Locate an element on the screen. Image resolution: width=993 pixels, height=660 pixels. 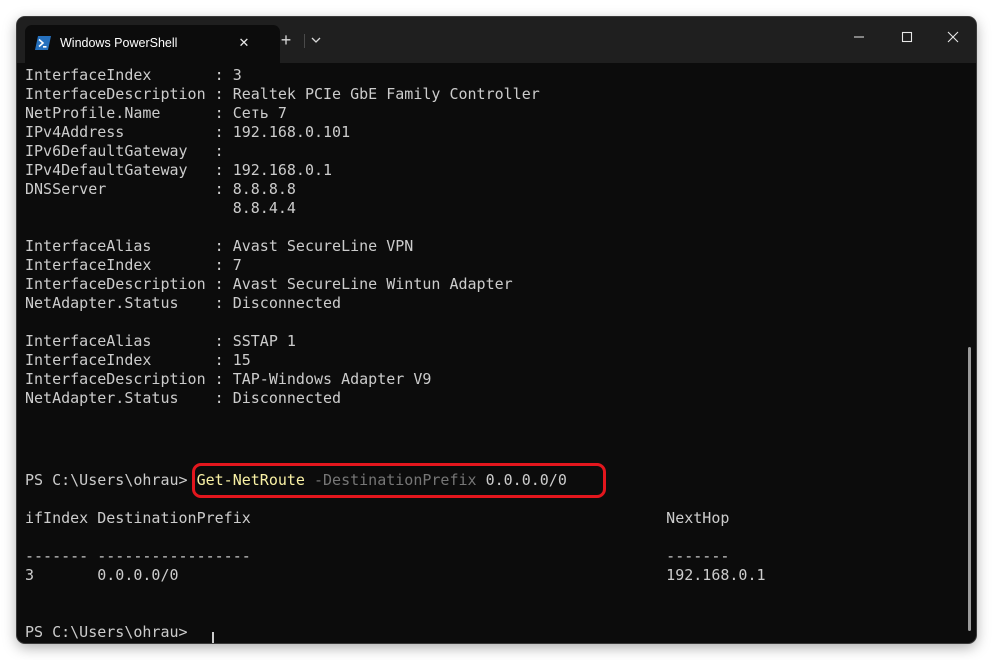
minimize-icon is located at coordinates (859, 37).